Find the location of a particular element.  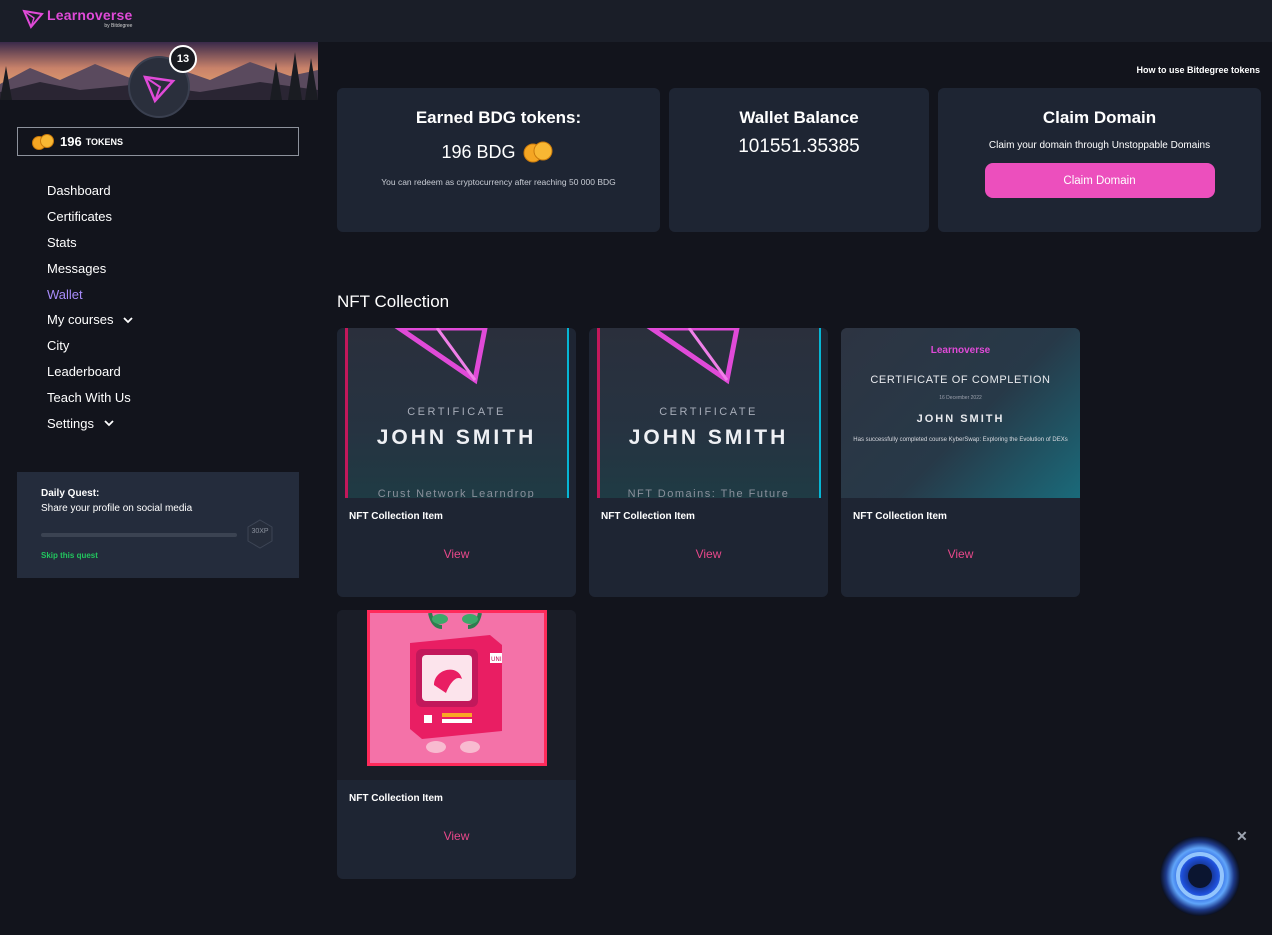

sidebar-item-messages: Messages is located at coordinates (91, 268).